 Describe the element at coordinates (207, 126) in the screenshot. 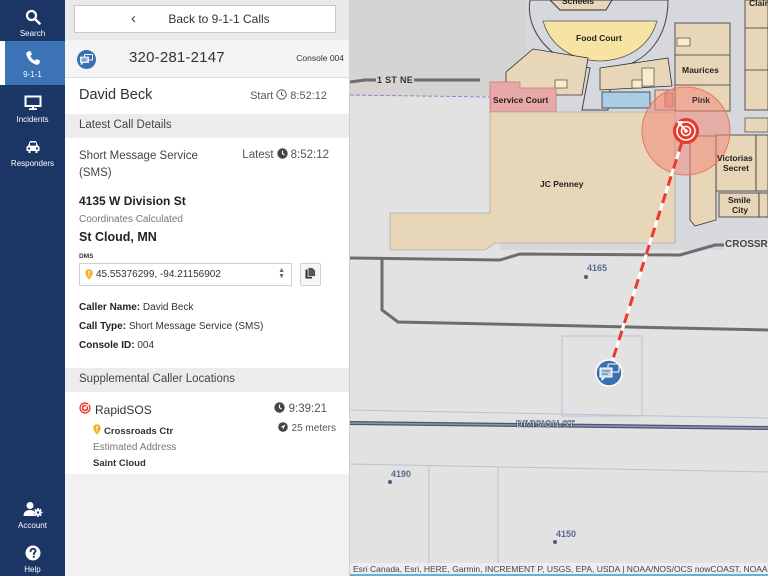

I see `latest-call-details-header: Latest Call Details` at that location.